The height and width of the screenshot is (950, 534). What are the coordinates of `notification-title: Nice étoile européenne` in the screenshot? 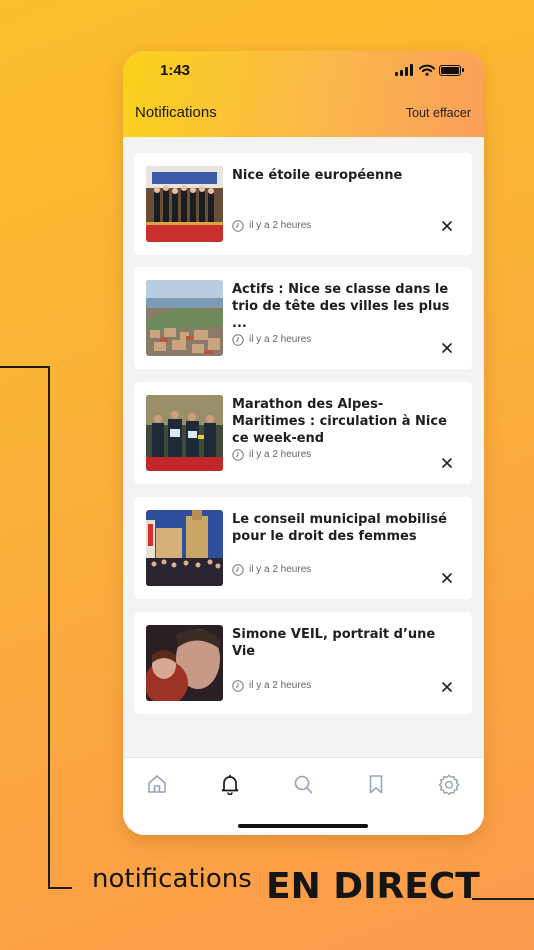 It's located at (317, 175).